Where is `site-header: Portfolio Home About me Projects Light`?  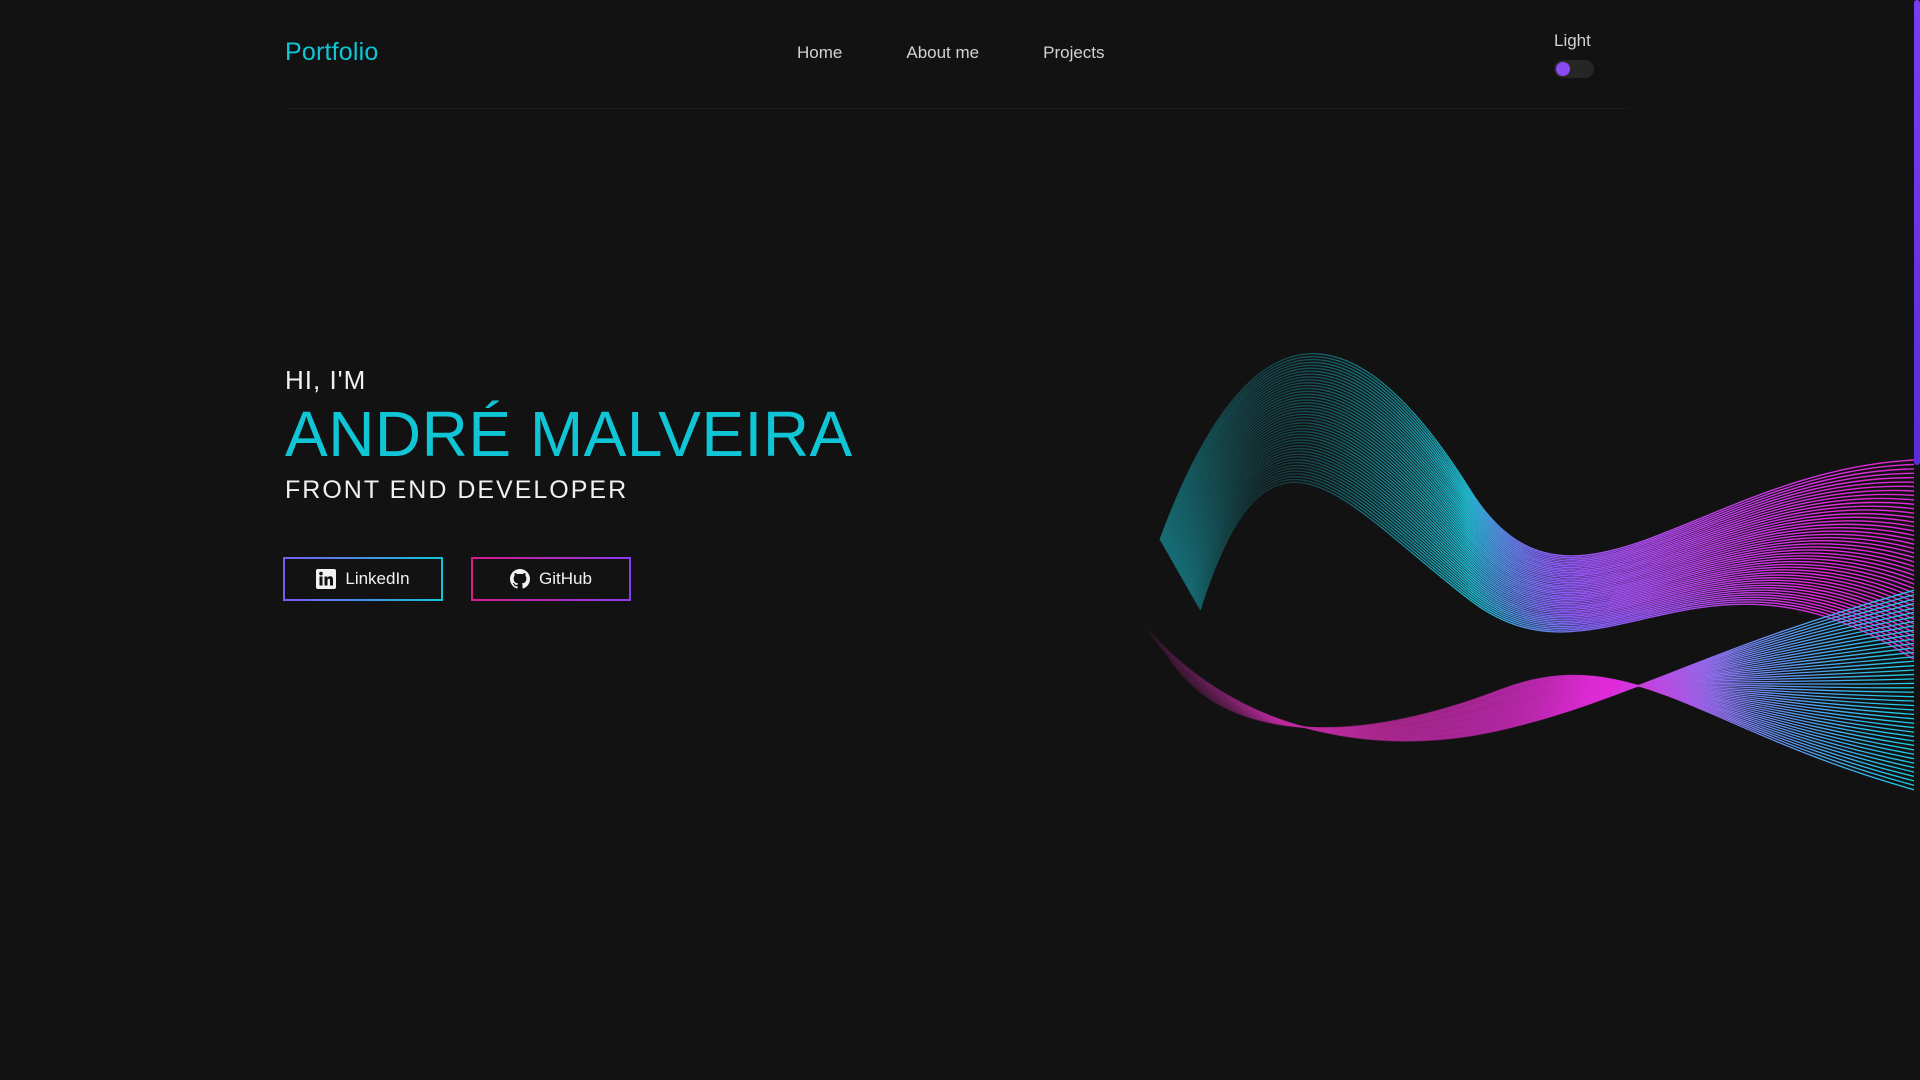 site-header: Portfolio Home About me Projects Light is located at coordinates (956, 54).